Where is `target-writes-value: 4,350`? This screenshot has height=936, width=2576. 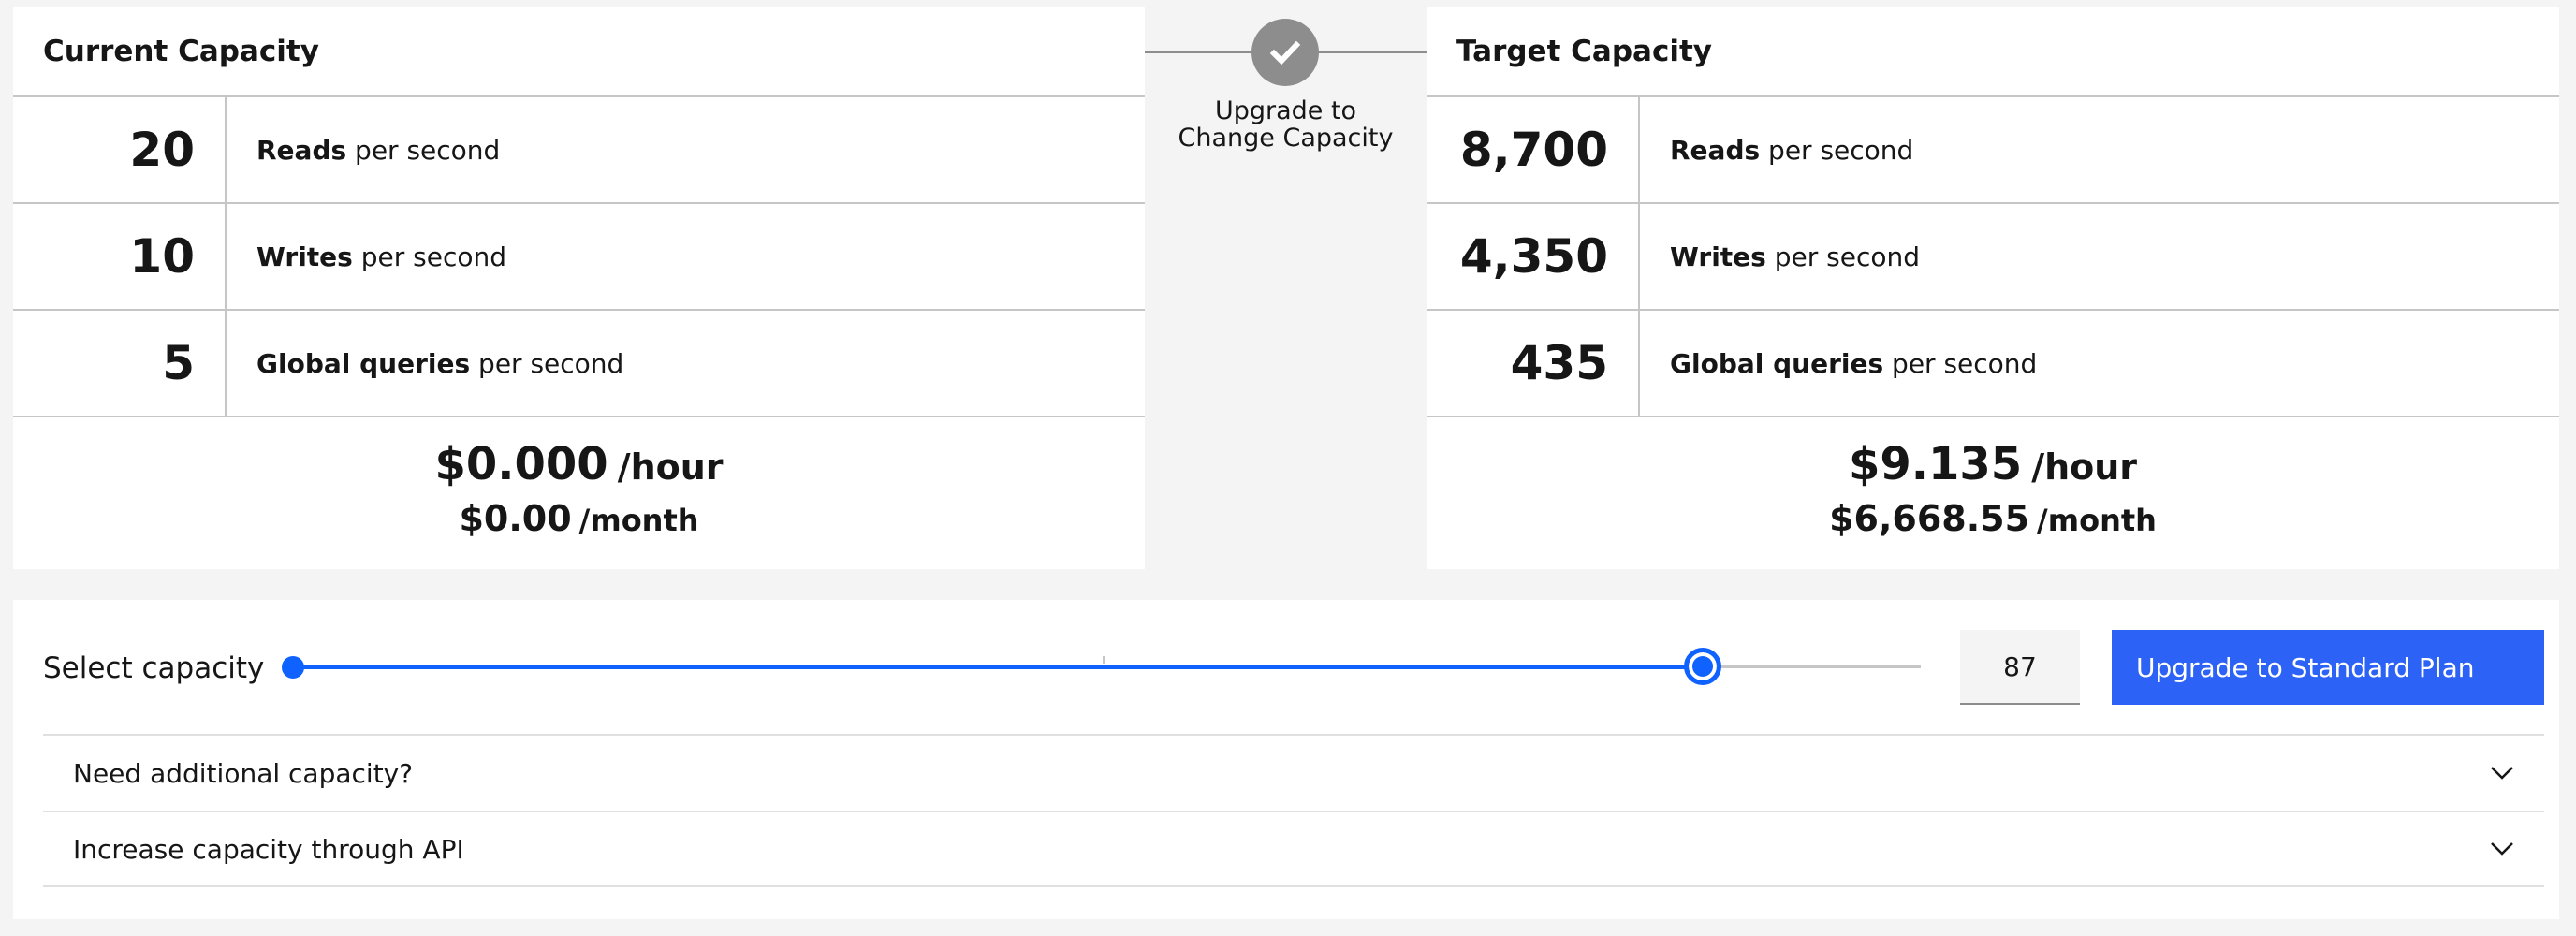
target-writes-value: 4,350 is located at coordinates (1533, 256).